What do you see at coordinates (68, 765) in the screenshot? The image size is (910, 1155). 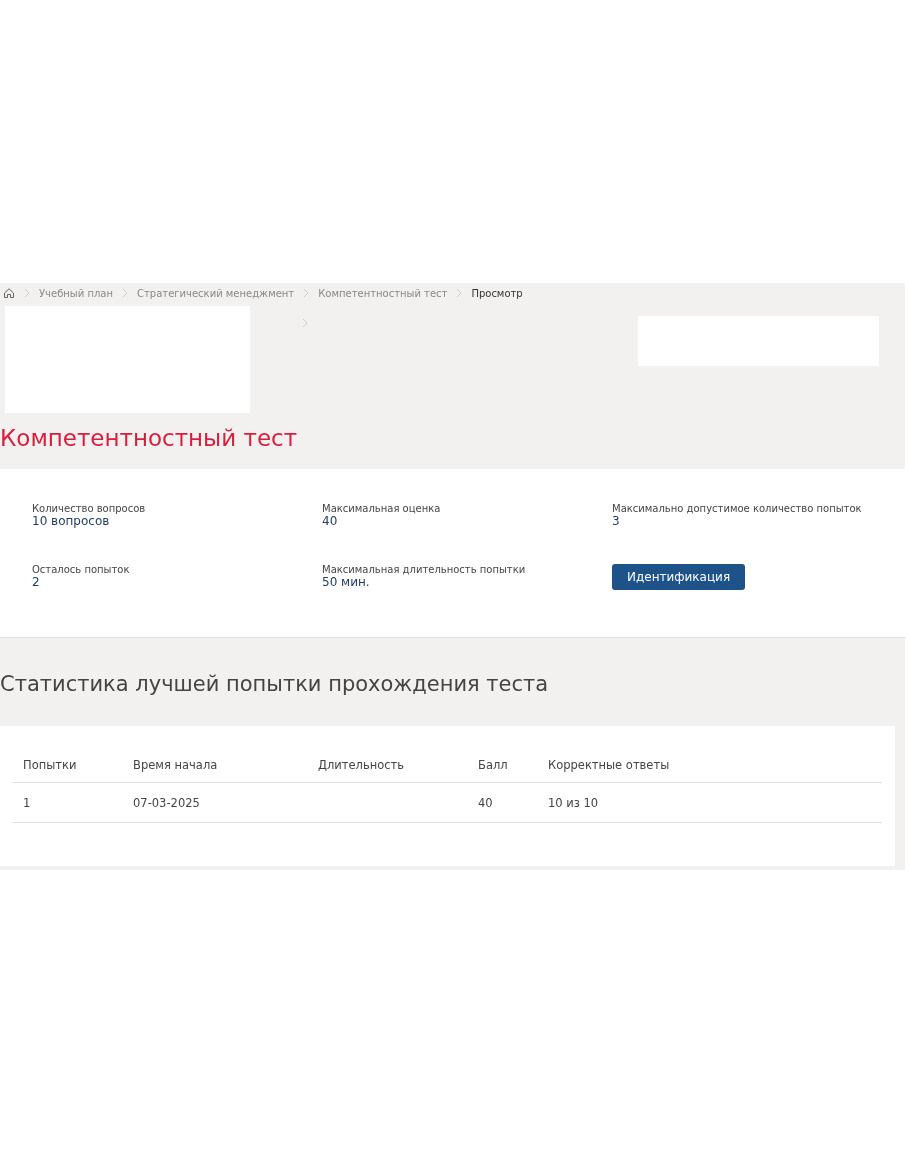 I see `column-header: Попытки` at bounding box center [68, 765].